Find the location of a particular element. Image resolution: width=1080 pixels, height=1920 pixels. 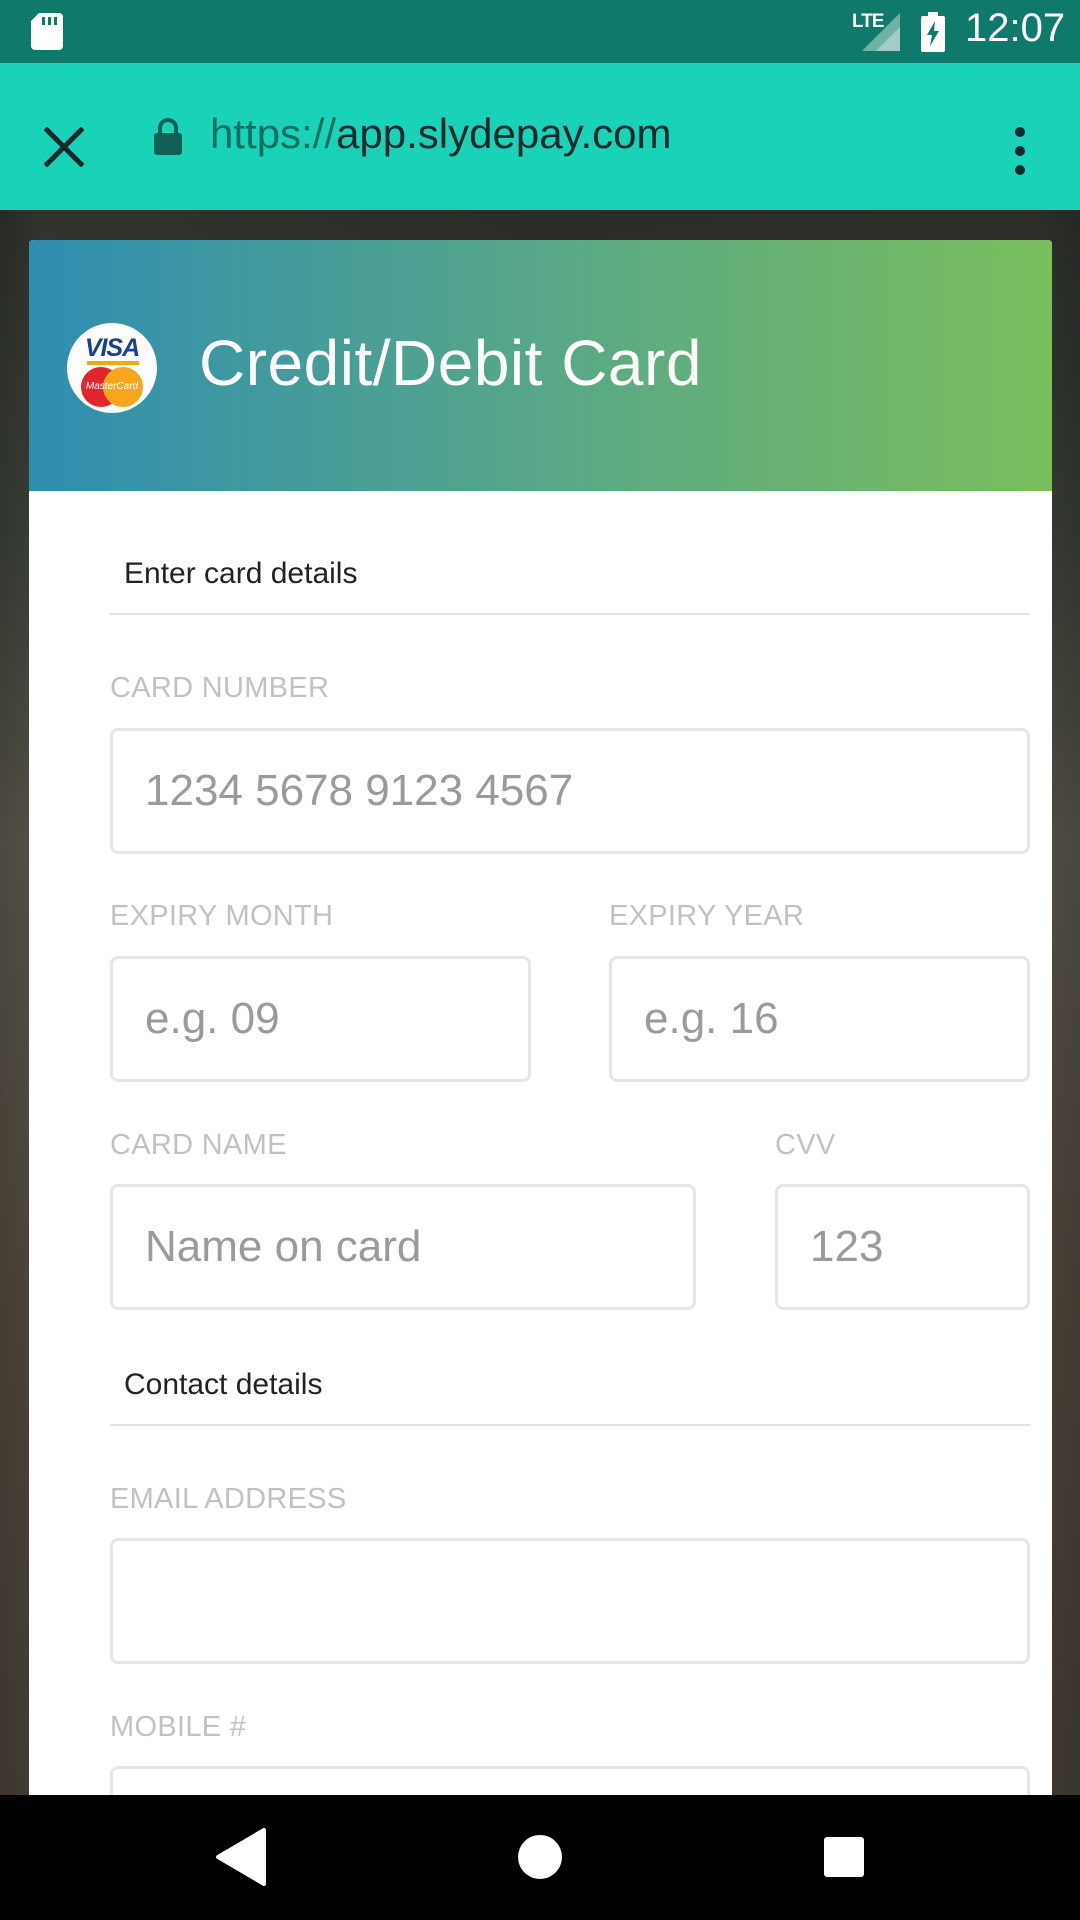

card-name-input is located at coordinates (403, 1247).